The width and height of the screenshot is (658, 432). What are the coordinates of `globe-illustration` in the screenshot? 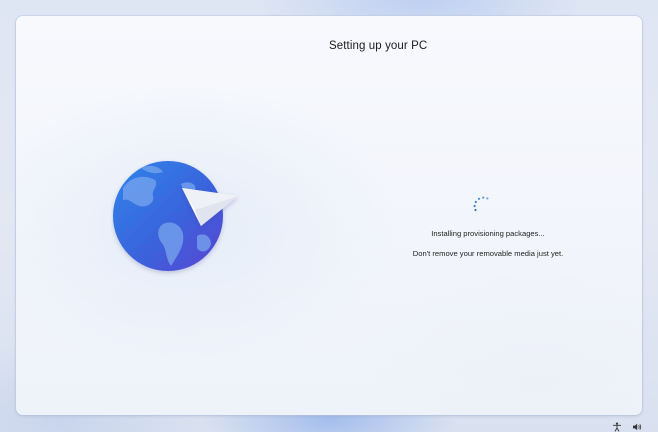 It's located at (176, 218).